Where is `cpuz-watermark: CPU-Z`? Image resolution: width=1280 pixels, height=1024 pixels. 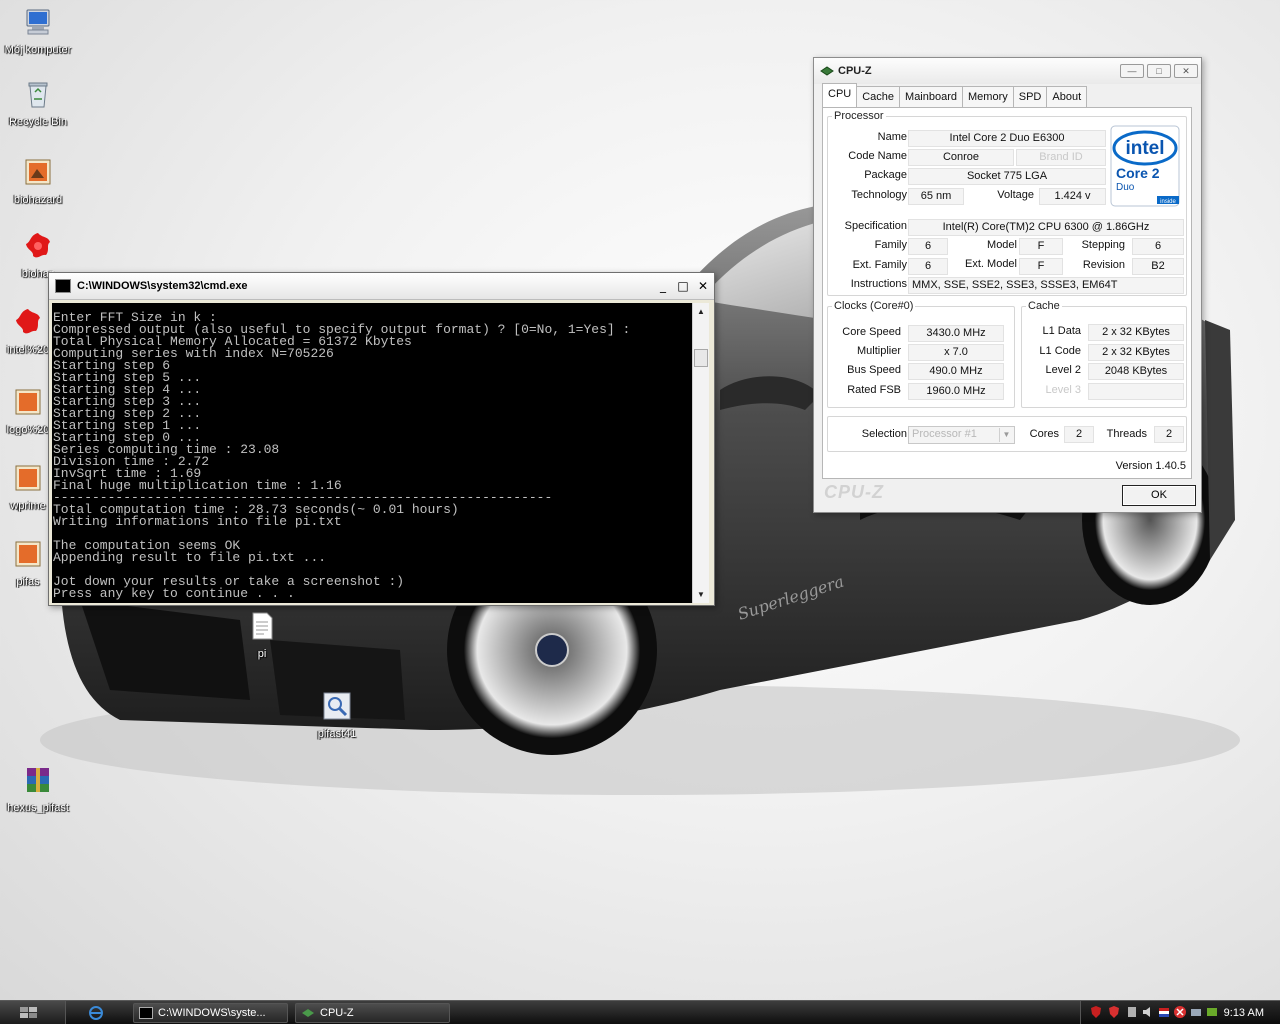 cpuz-watermark: CPU-Z is located at coordinates (854, 492).